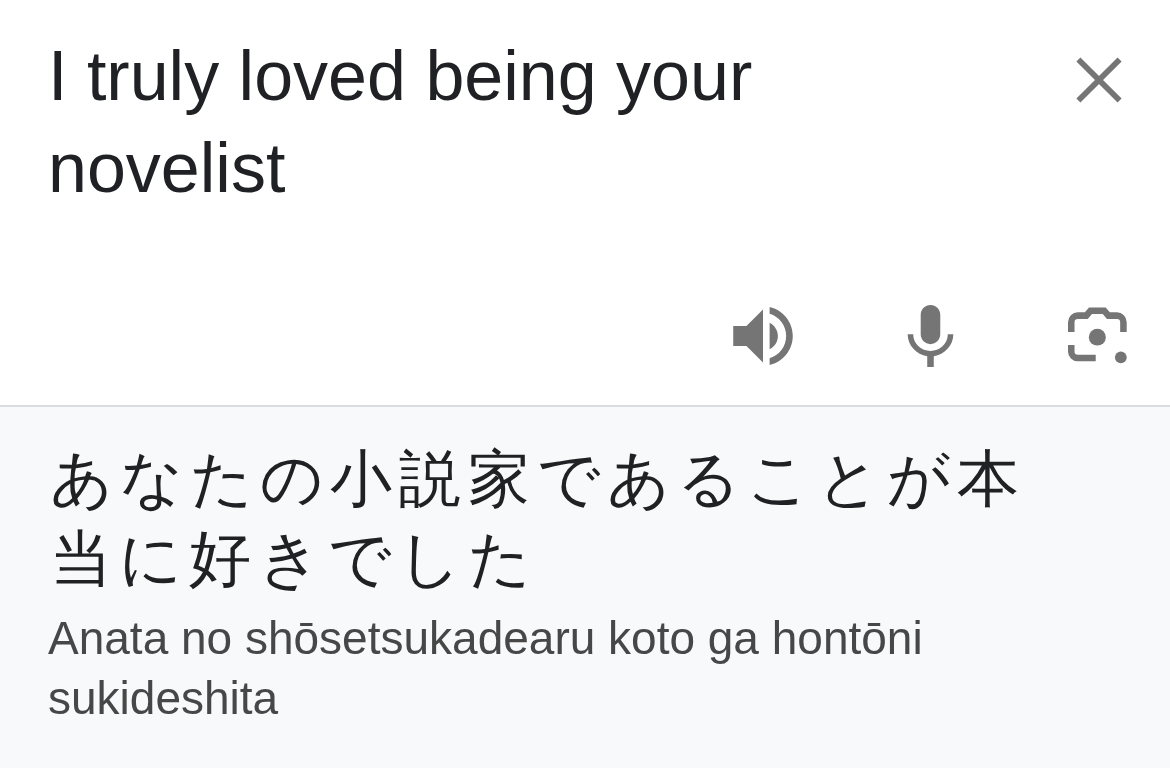  I want to click on speaker-icon, so click(763, 336).